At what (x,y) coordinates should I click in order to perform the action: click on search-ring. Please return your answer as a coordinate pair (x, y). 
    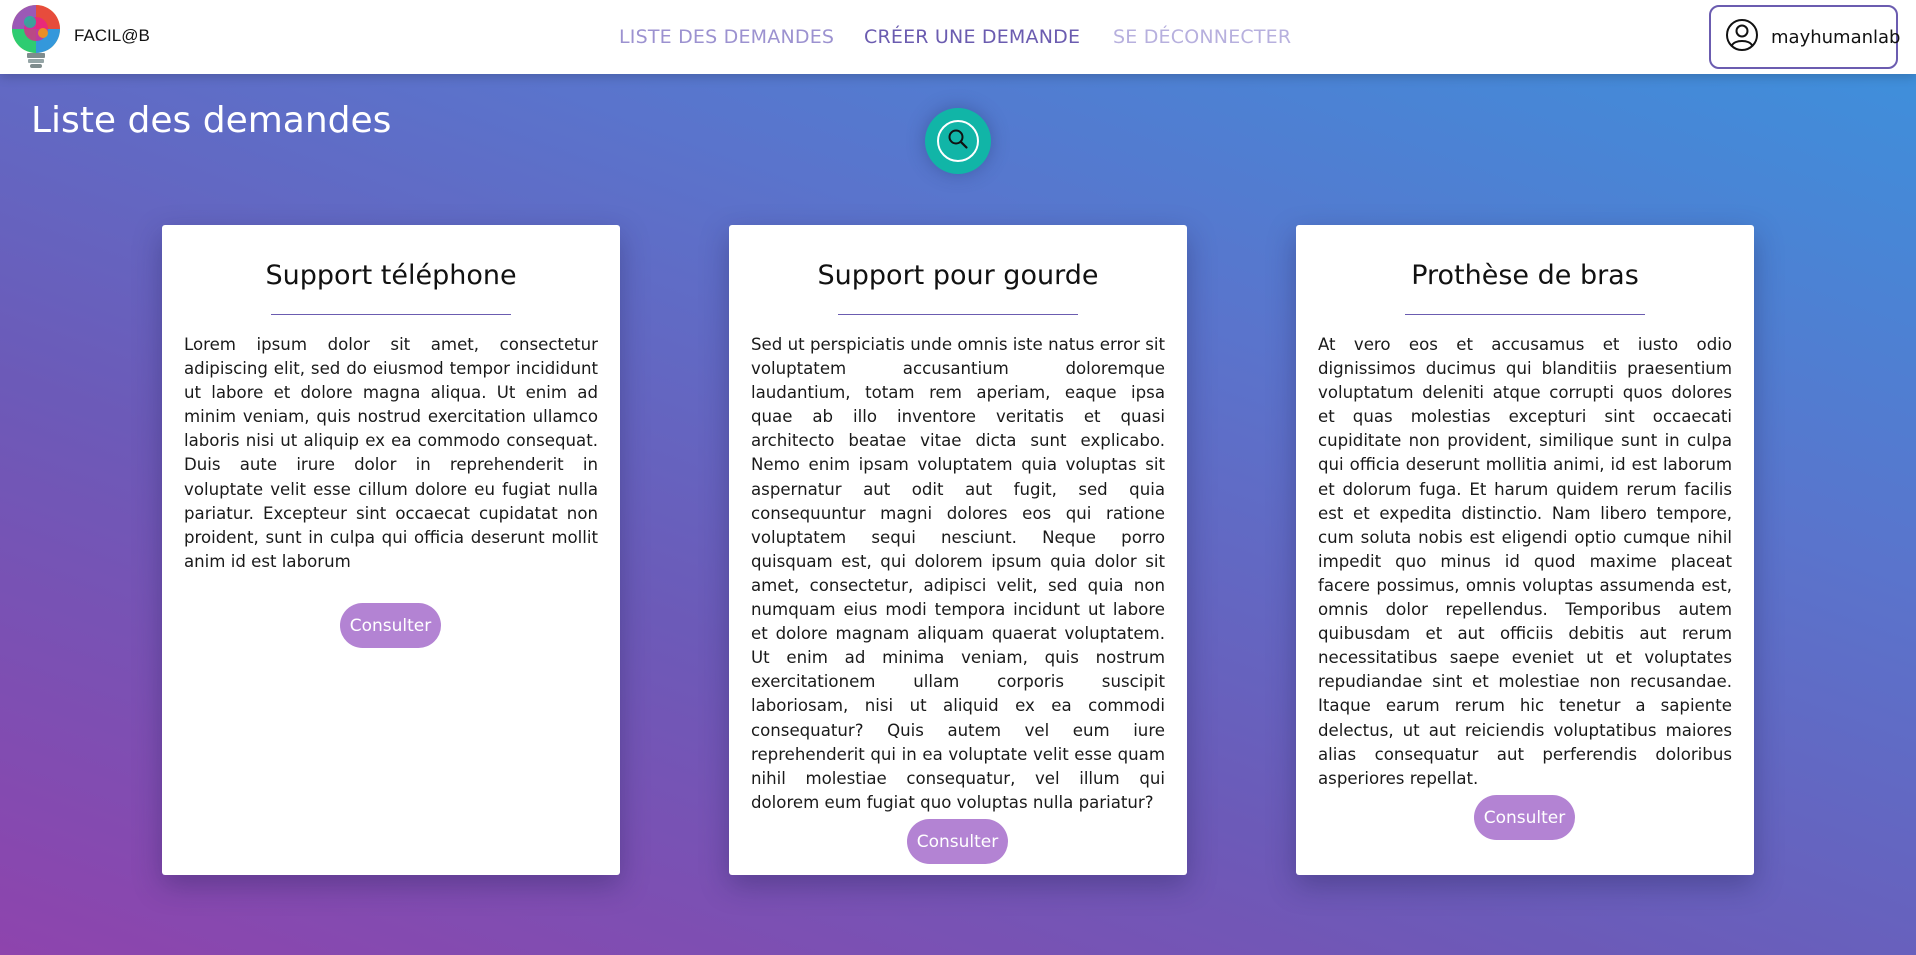
    Looking at the image, I should click on (958, 141).